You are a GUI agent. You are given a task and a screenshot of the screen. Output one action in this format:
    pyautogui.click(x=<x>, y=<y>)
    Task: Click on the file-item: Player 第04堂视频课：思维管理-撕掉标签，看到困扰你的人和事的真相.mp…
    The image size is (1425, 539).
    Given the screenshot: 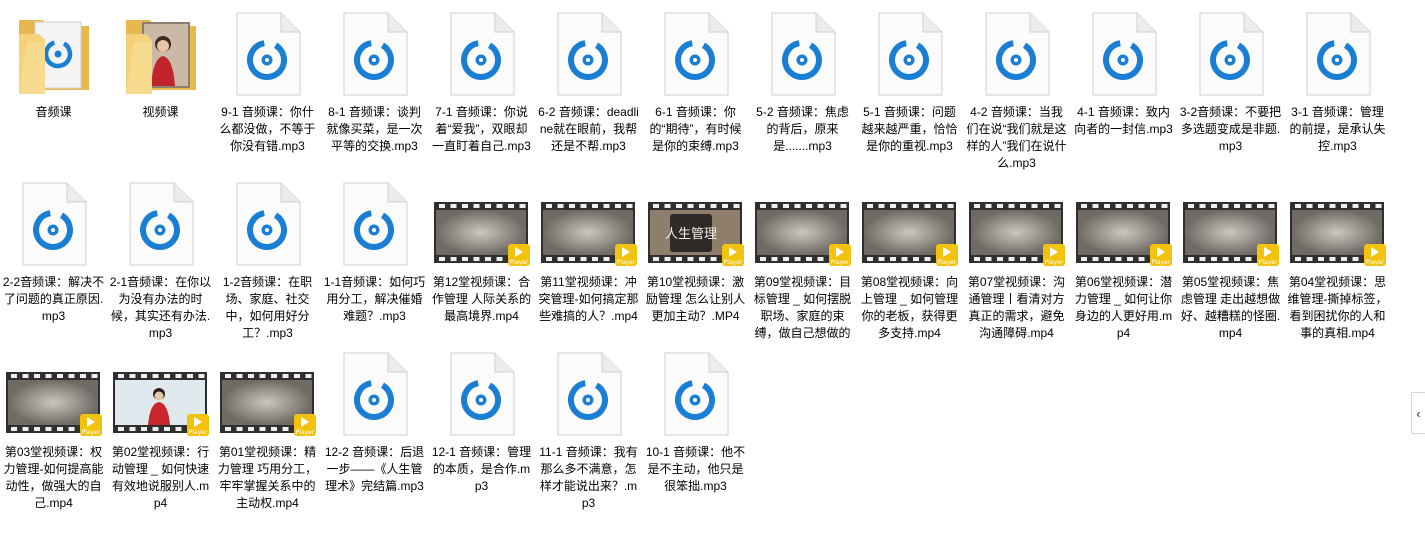 What is the action you would take?
    pyautogui.click(x=1337, y=265)
    